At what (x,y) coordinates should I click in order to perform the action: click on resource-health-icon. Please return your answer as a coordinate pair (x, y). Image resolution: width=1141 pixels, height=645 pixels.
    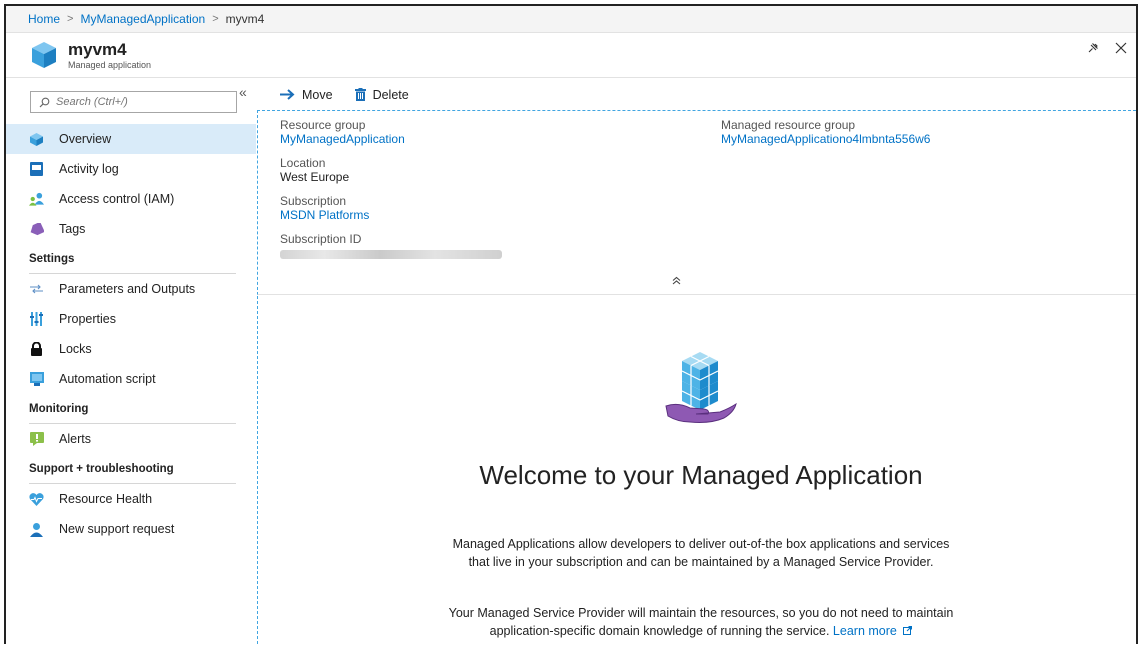
    Looking at the image, I should click on (36, 499).